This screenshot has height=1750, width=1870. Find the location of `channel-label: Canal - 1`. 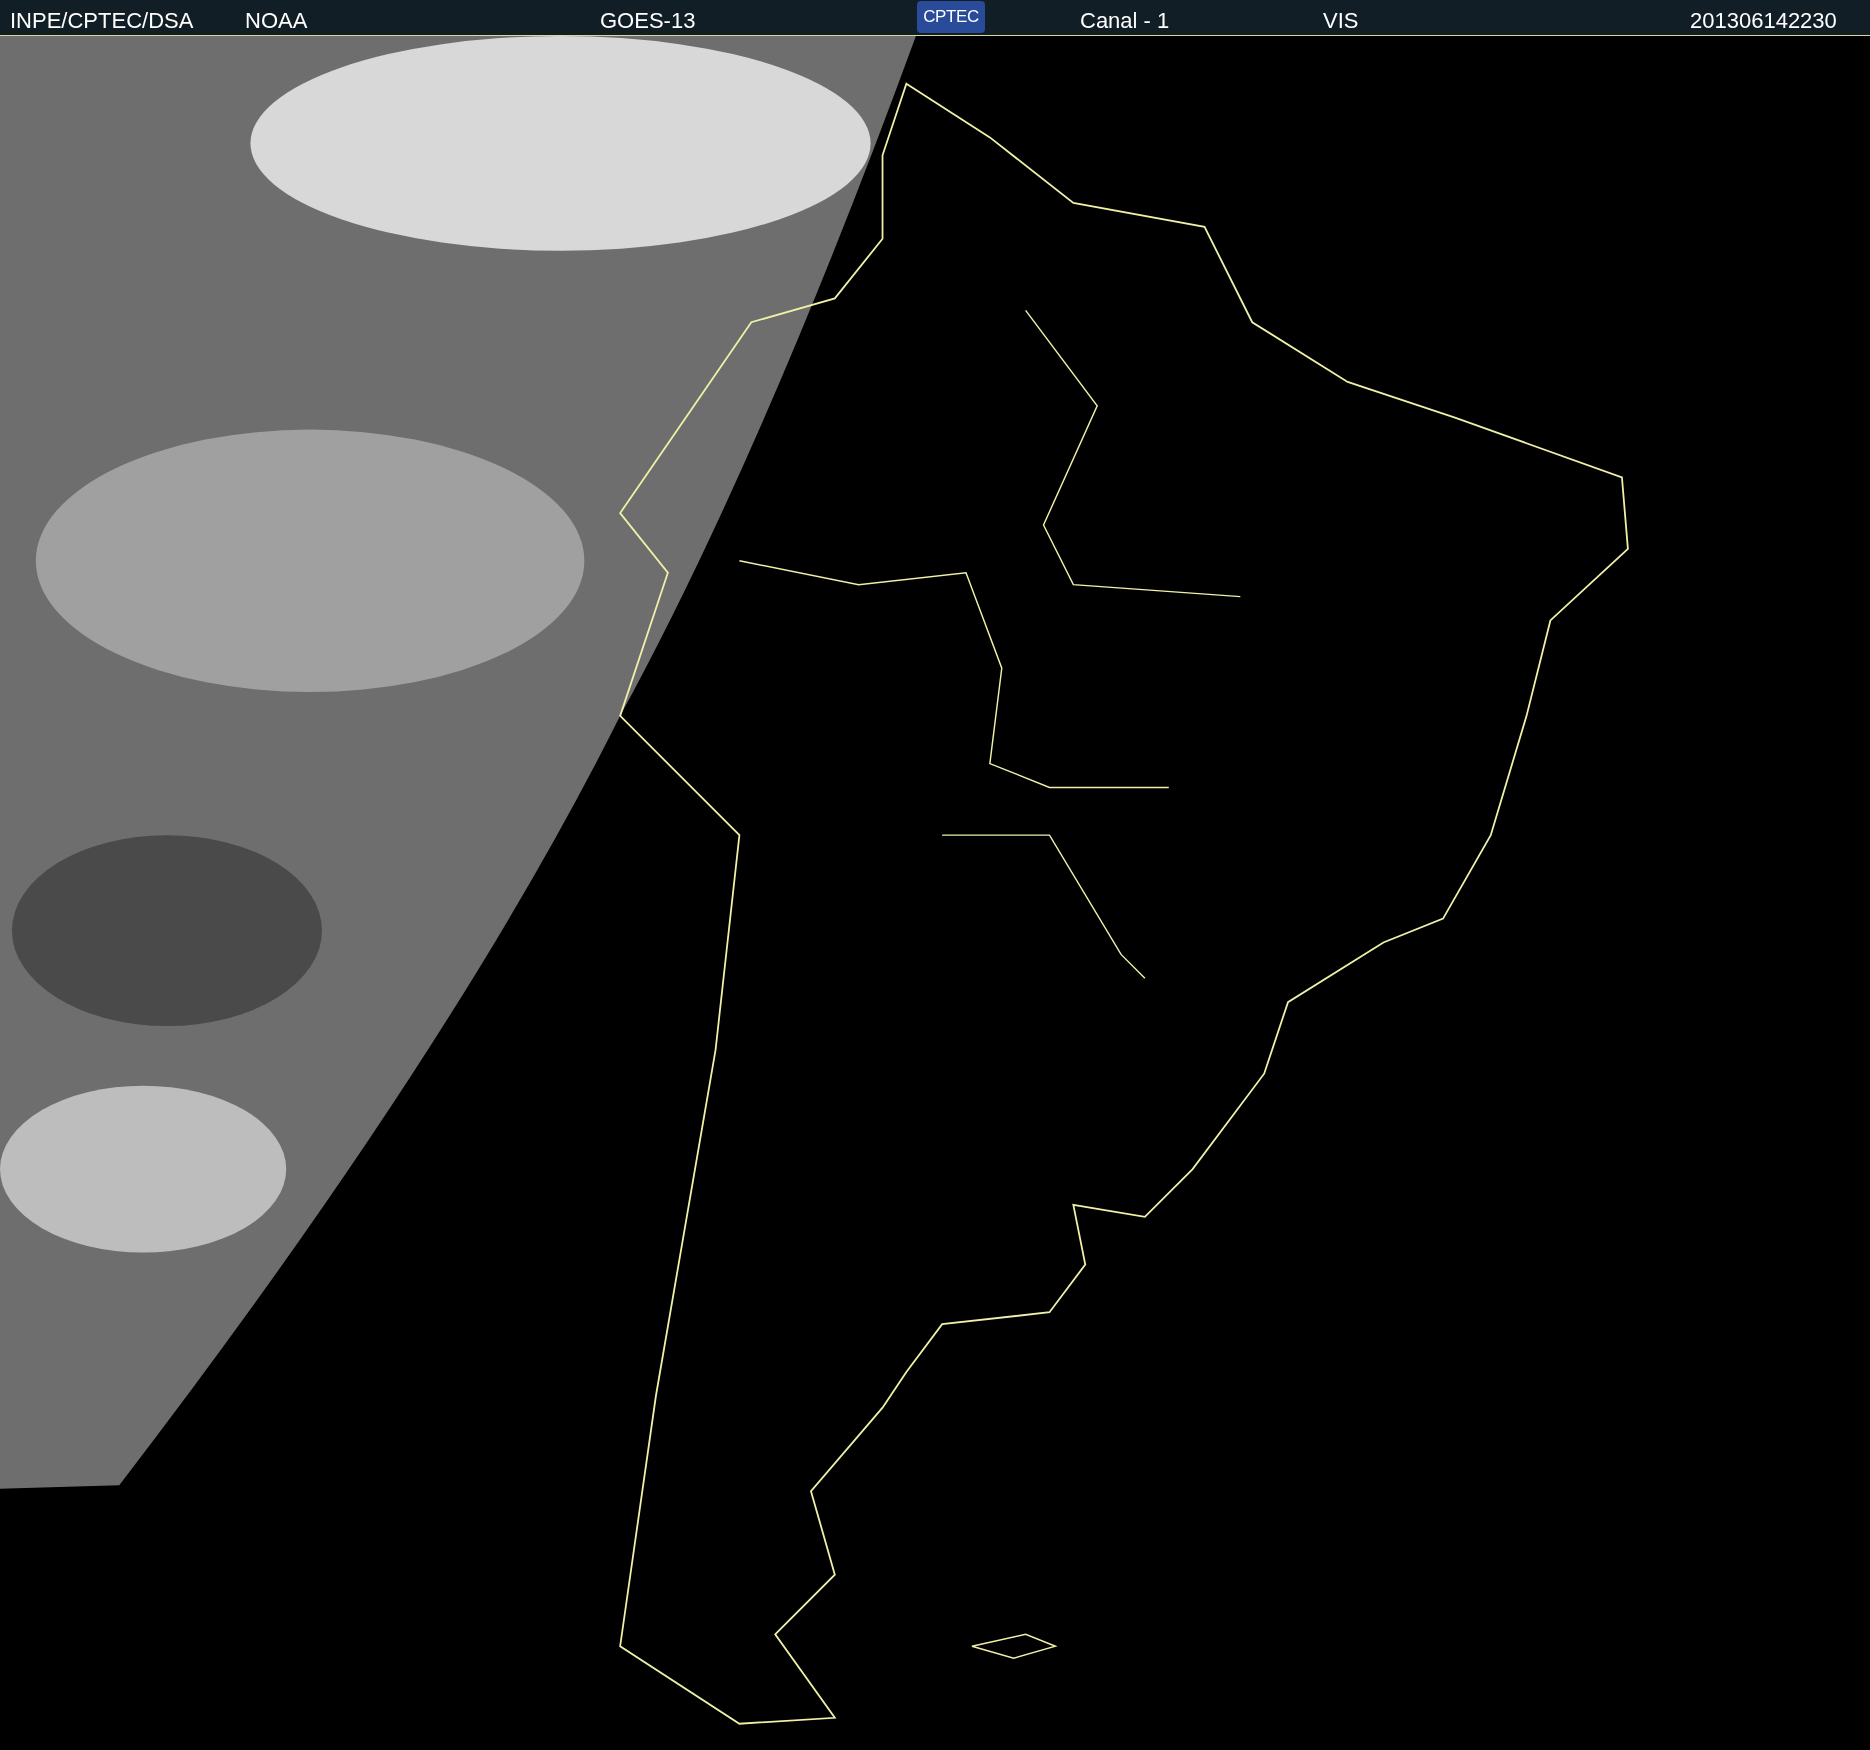

channel-label: Canal - 1 is located at coordinates (1125, 21).